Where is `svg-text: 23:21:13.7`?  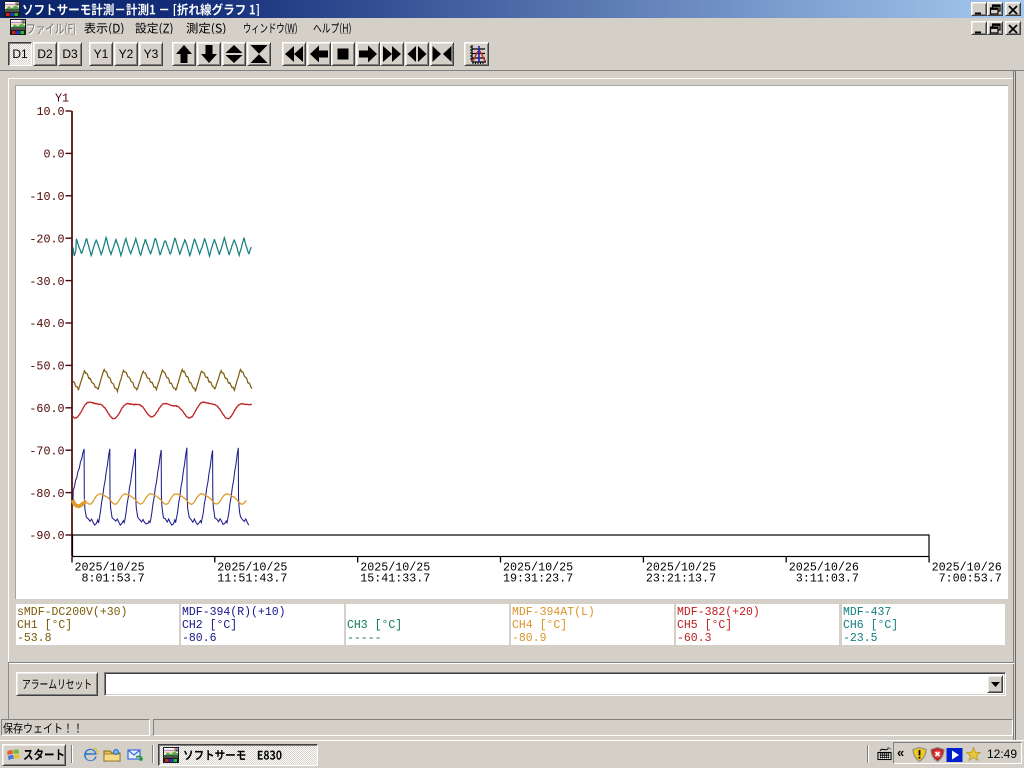
svg-text: 23:21:13.7 is located at coordinates (681, 579).